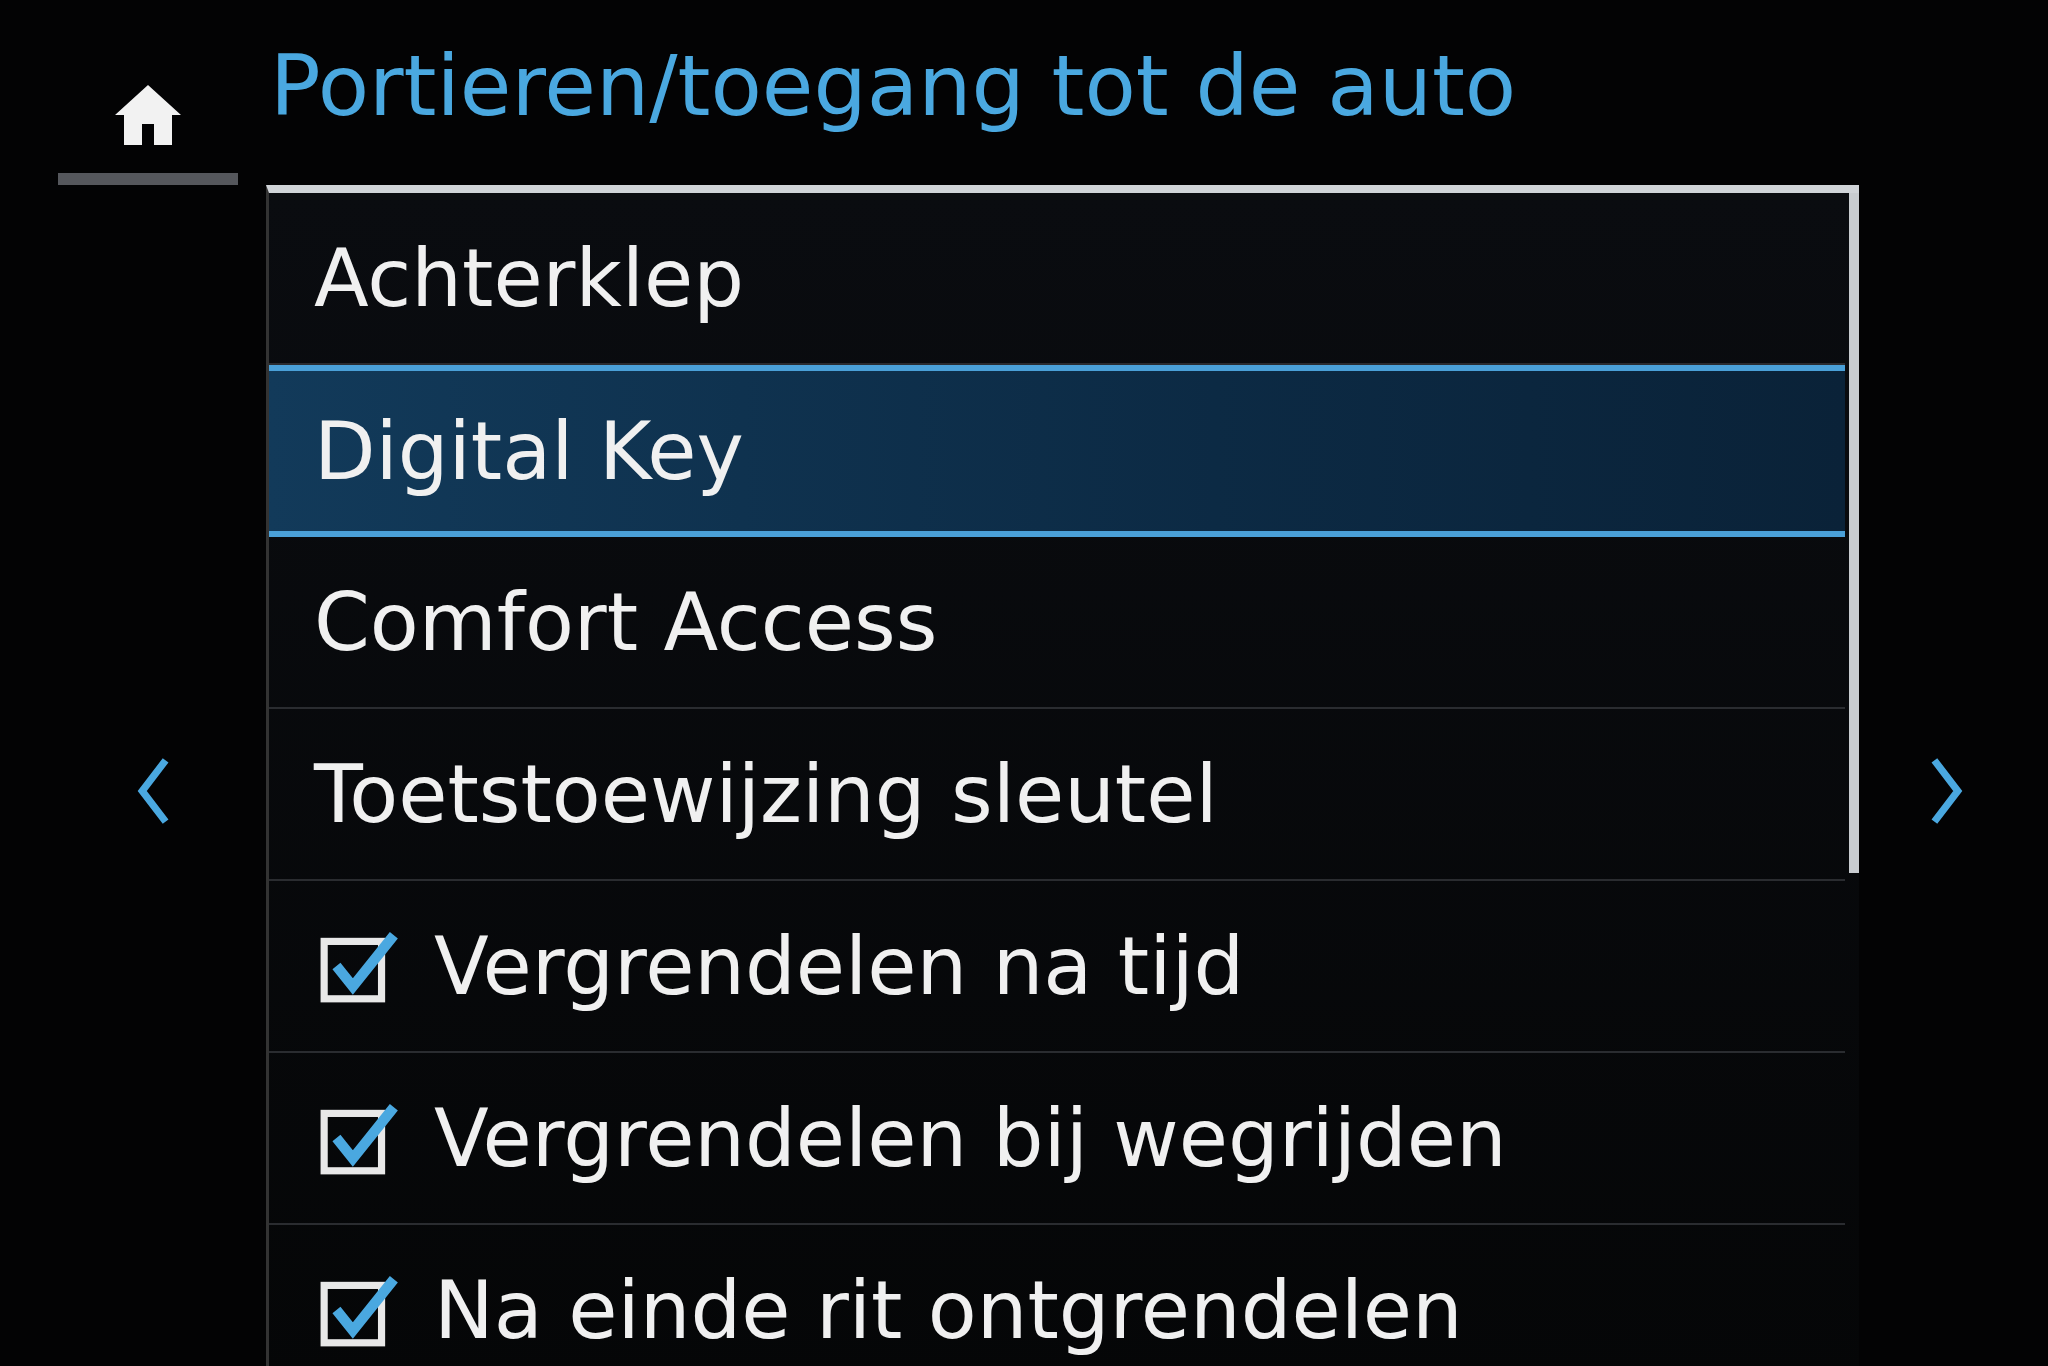  What do you see at coordinates (626, 622) in the screenshot?
I see `menu-item-label: Comfort Access` at bounding box center [626, 622].